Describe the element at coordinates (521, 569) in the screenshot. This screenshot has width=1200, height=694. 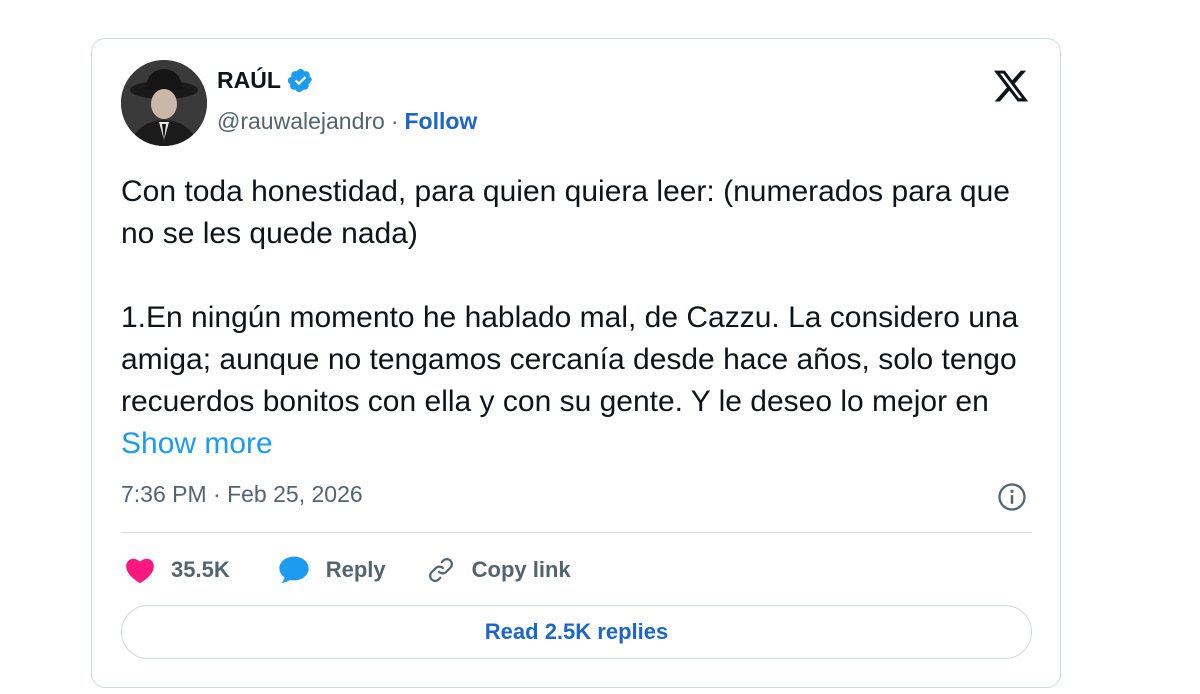
I see `copy-link-label: Copy link` at that location.